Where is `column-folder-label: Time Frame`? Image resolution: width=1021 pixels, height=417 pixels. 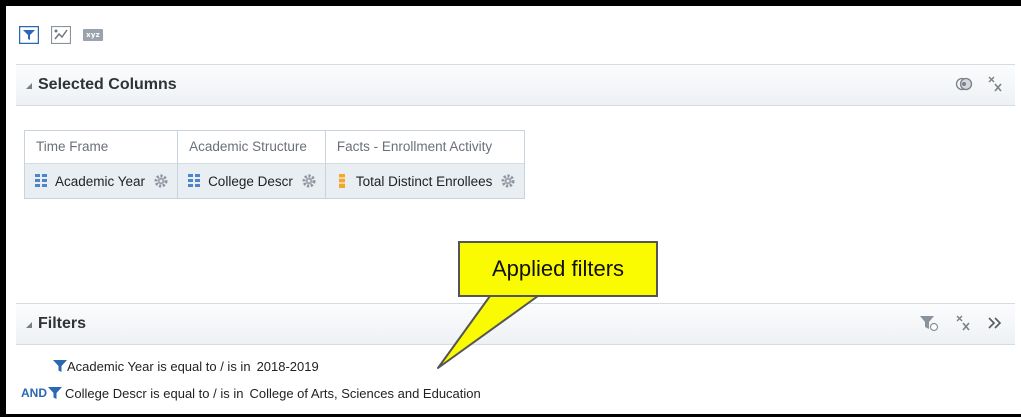 column-folder-label: Time Frame is located at coordinates (101, 147).